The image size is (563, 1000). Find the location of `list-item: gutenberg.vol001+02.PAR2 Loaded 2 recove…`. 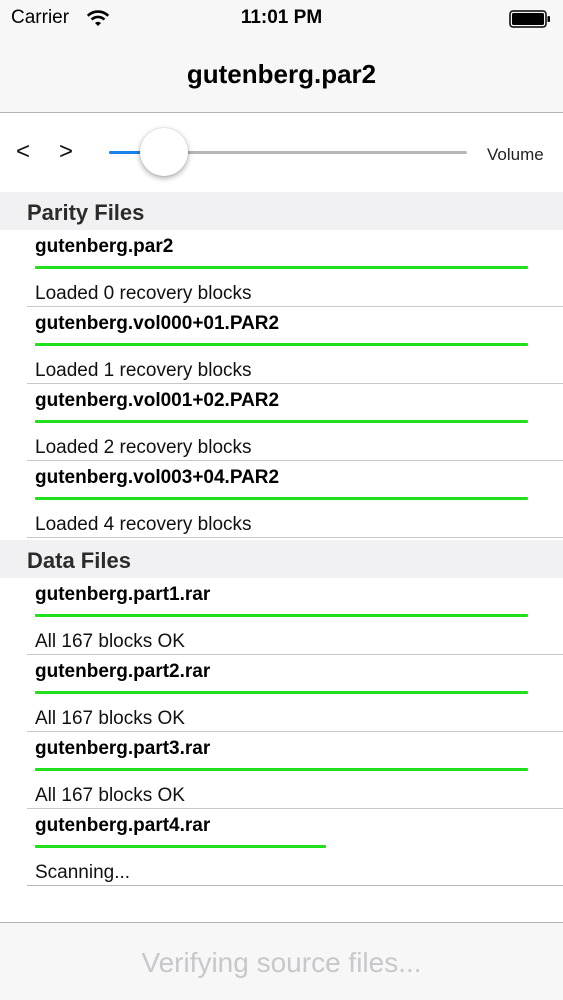

list-item: gutenberg.vol001+02.PAR2 Loaded 2 recove… is located at coordinates (295, 422).